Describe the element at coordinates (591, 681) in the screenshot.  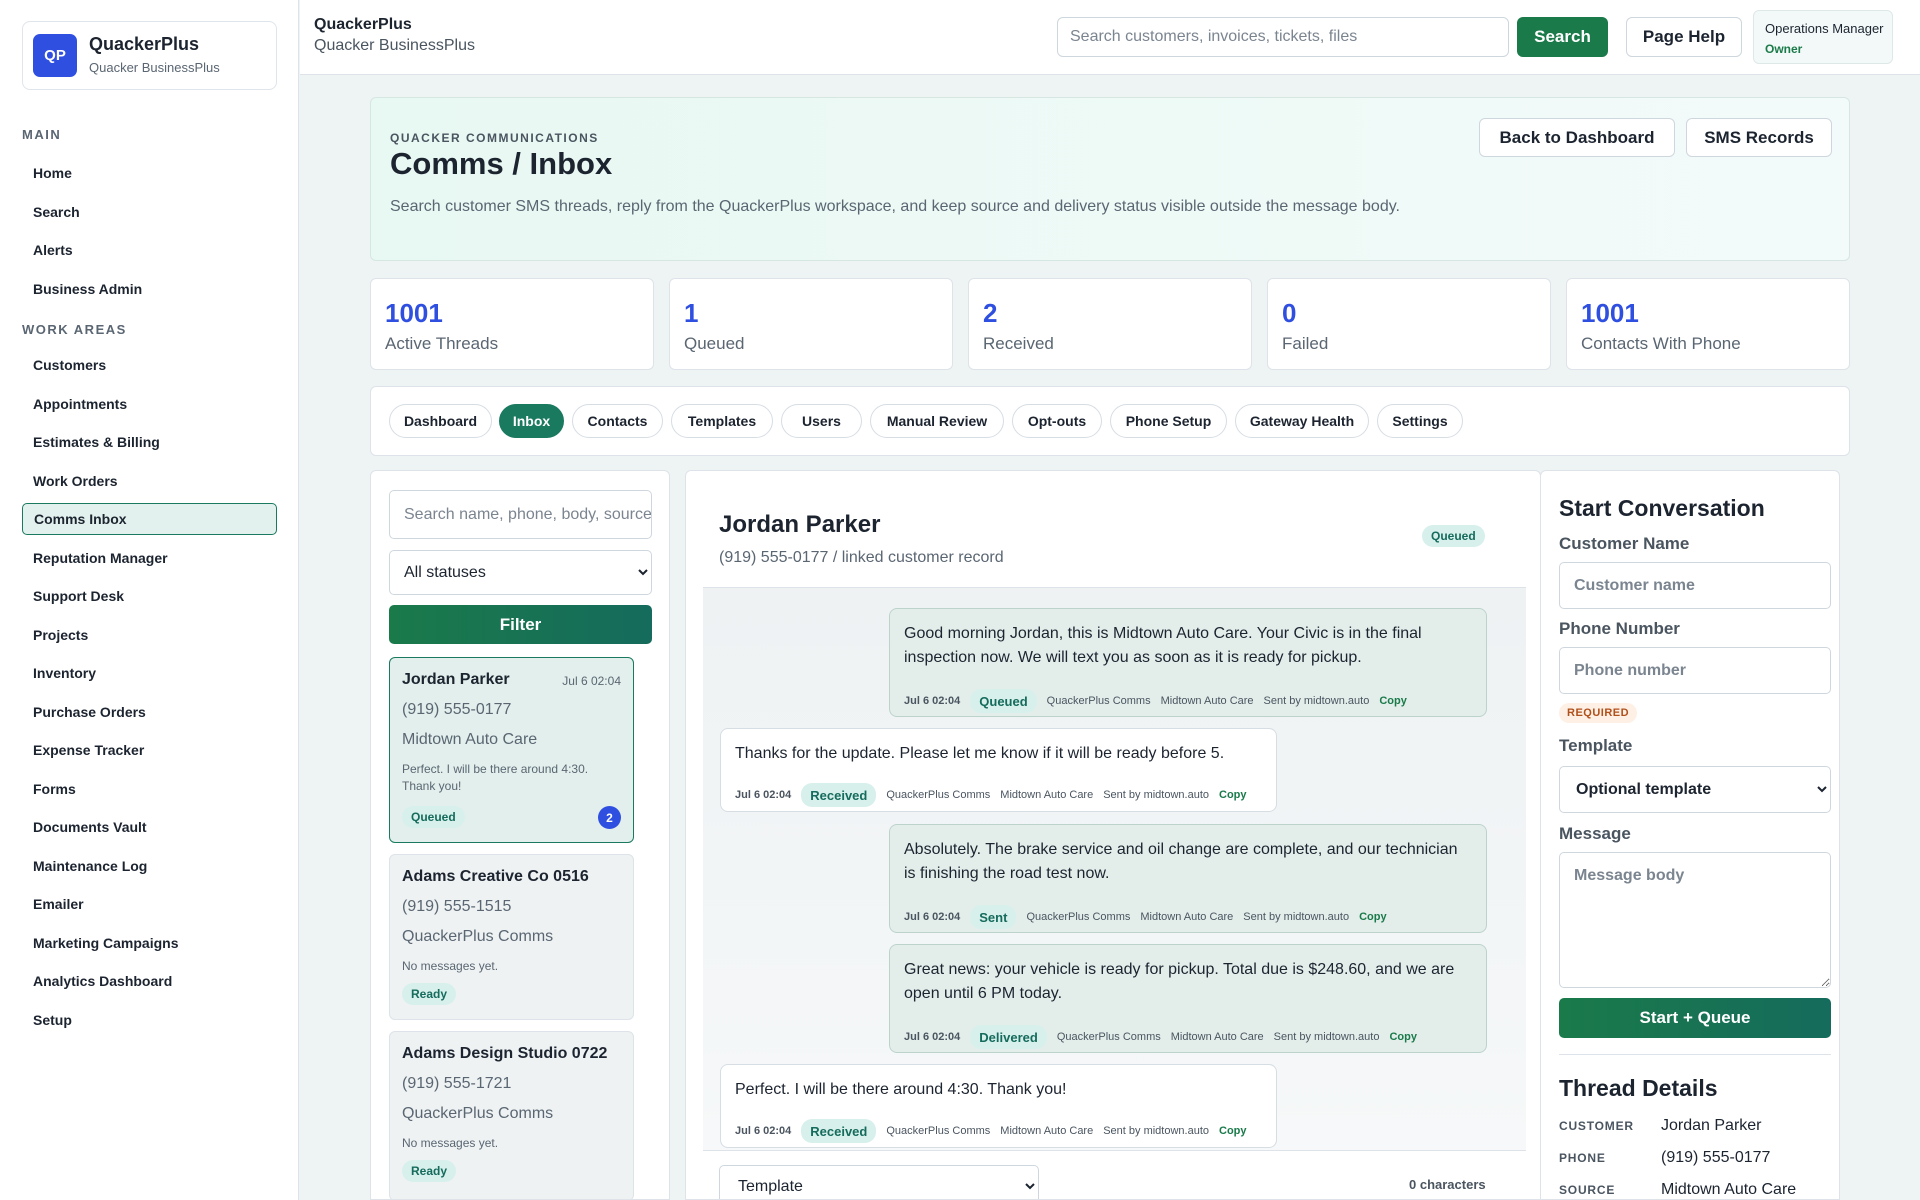
I see `thread-time: Jul 6 02:04` at that location.